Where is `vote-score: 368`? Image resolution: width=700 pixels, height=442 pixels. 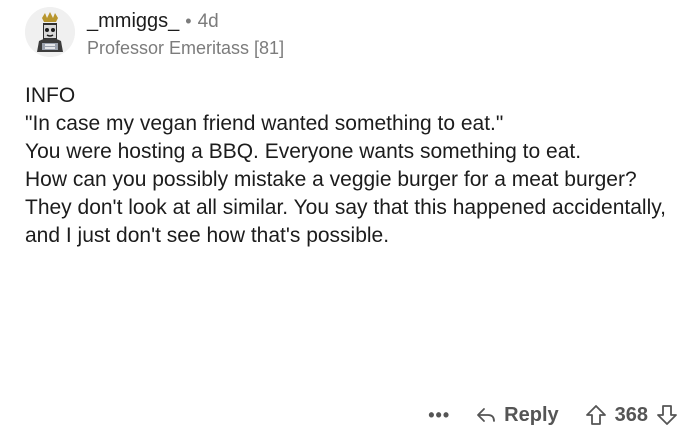 vote-score: 368 is located at coordinates (631, 414).